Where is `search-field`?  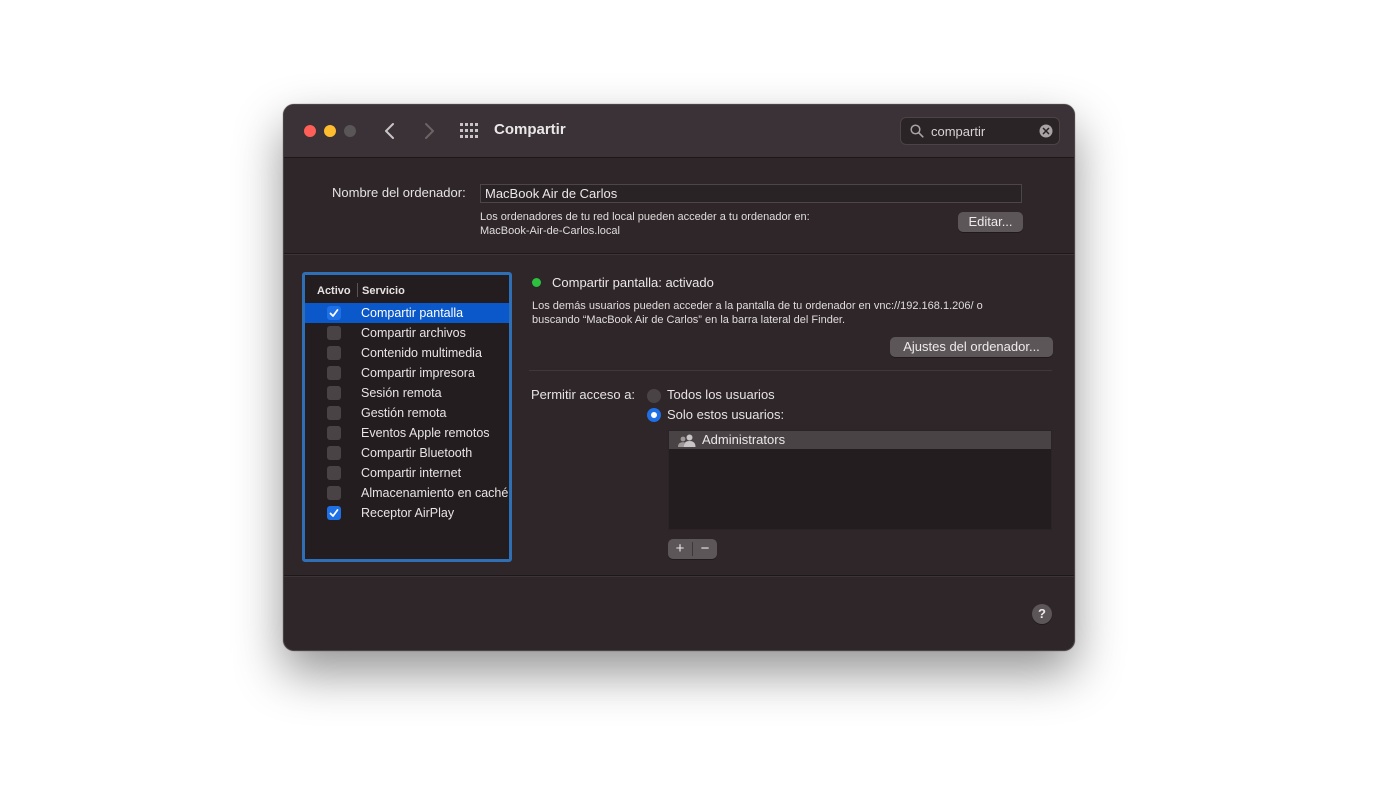 search-field is located at coordinates (980, 131).